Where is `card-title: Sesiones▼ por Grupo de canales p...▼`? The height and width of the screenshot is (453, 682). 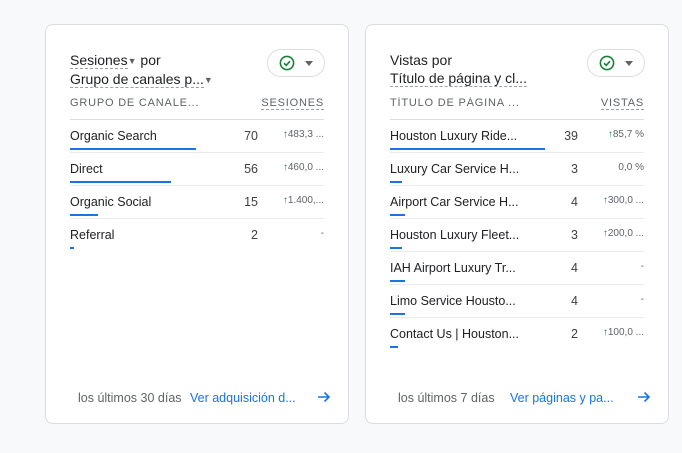
card-title: Sesiones▼ por Grupo de canales p...▼ is located at coordinates (141, 70).